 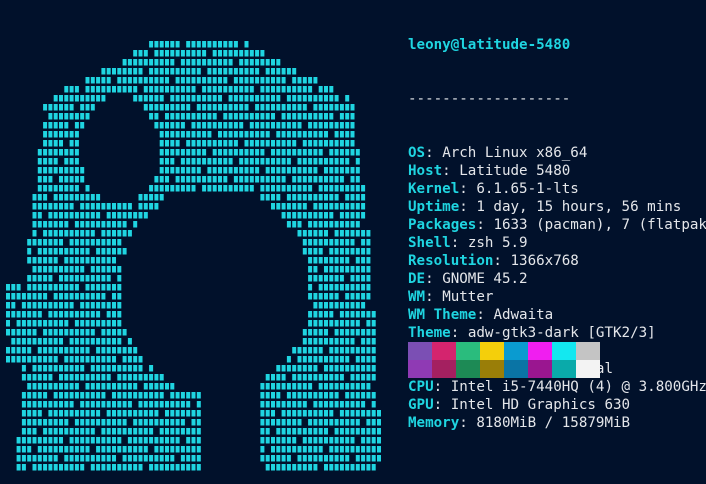 I want to click on info-row-shell: Shell: zsh 5.9, so click(x=557, y=243).